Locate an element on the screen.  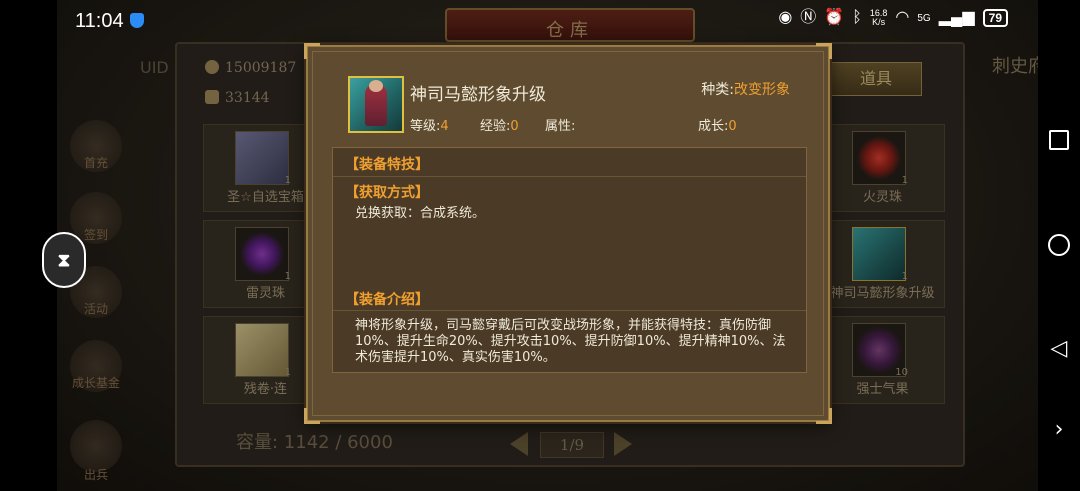
growth-label: 成长: is located at coordinates (713, 126).